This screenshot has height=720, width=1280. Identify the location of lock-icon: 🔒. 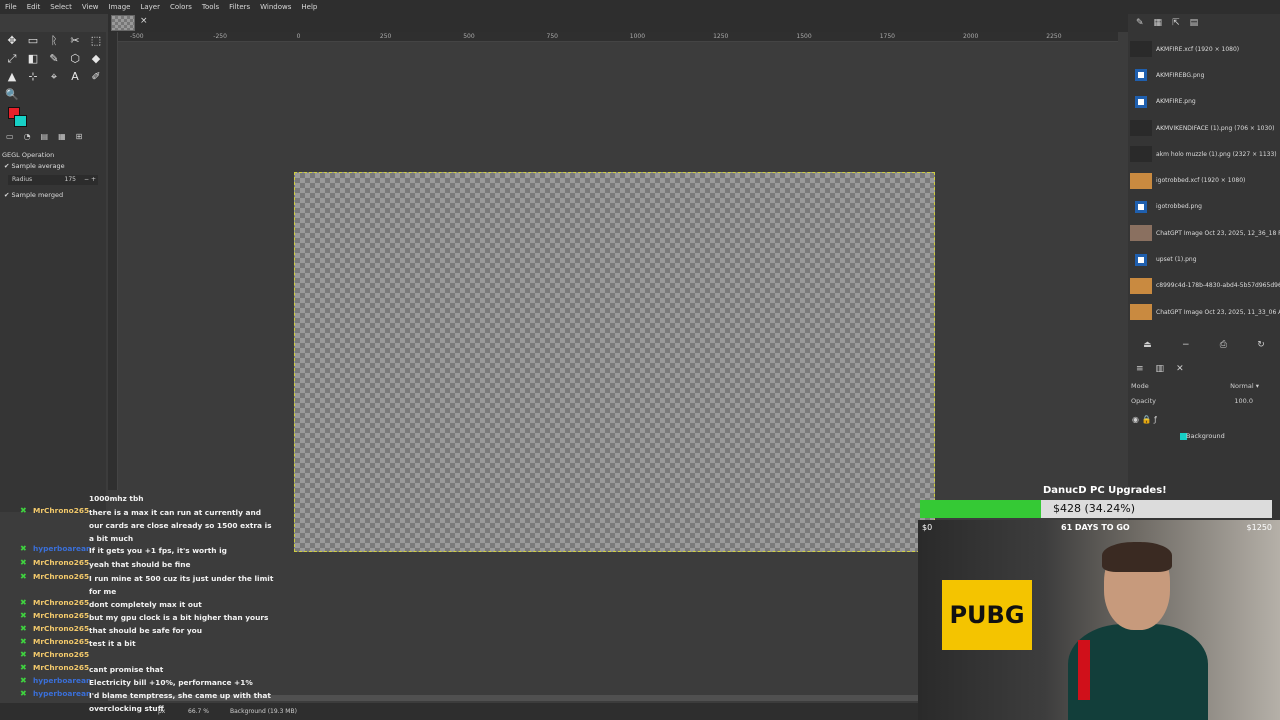
(1147, 419).